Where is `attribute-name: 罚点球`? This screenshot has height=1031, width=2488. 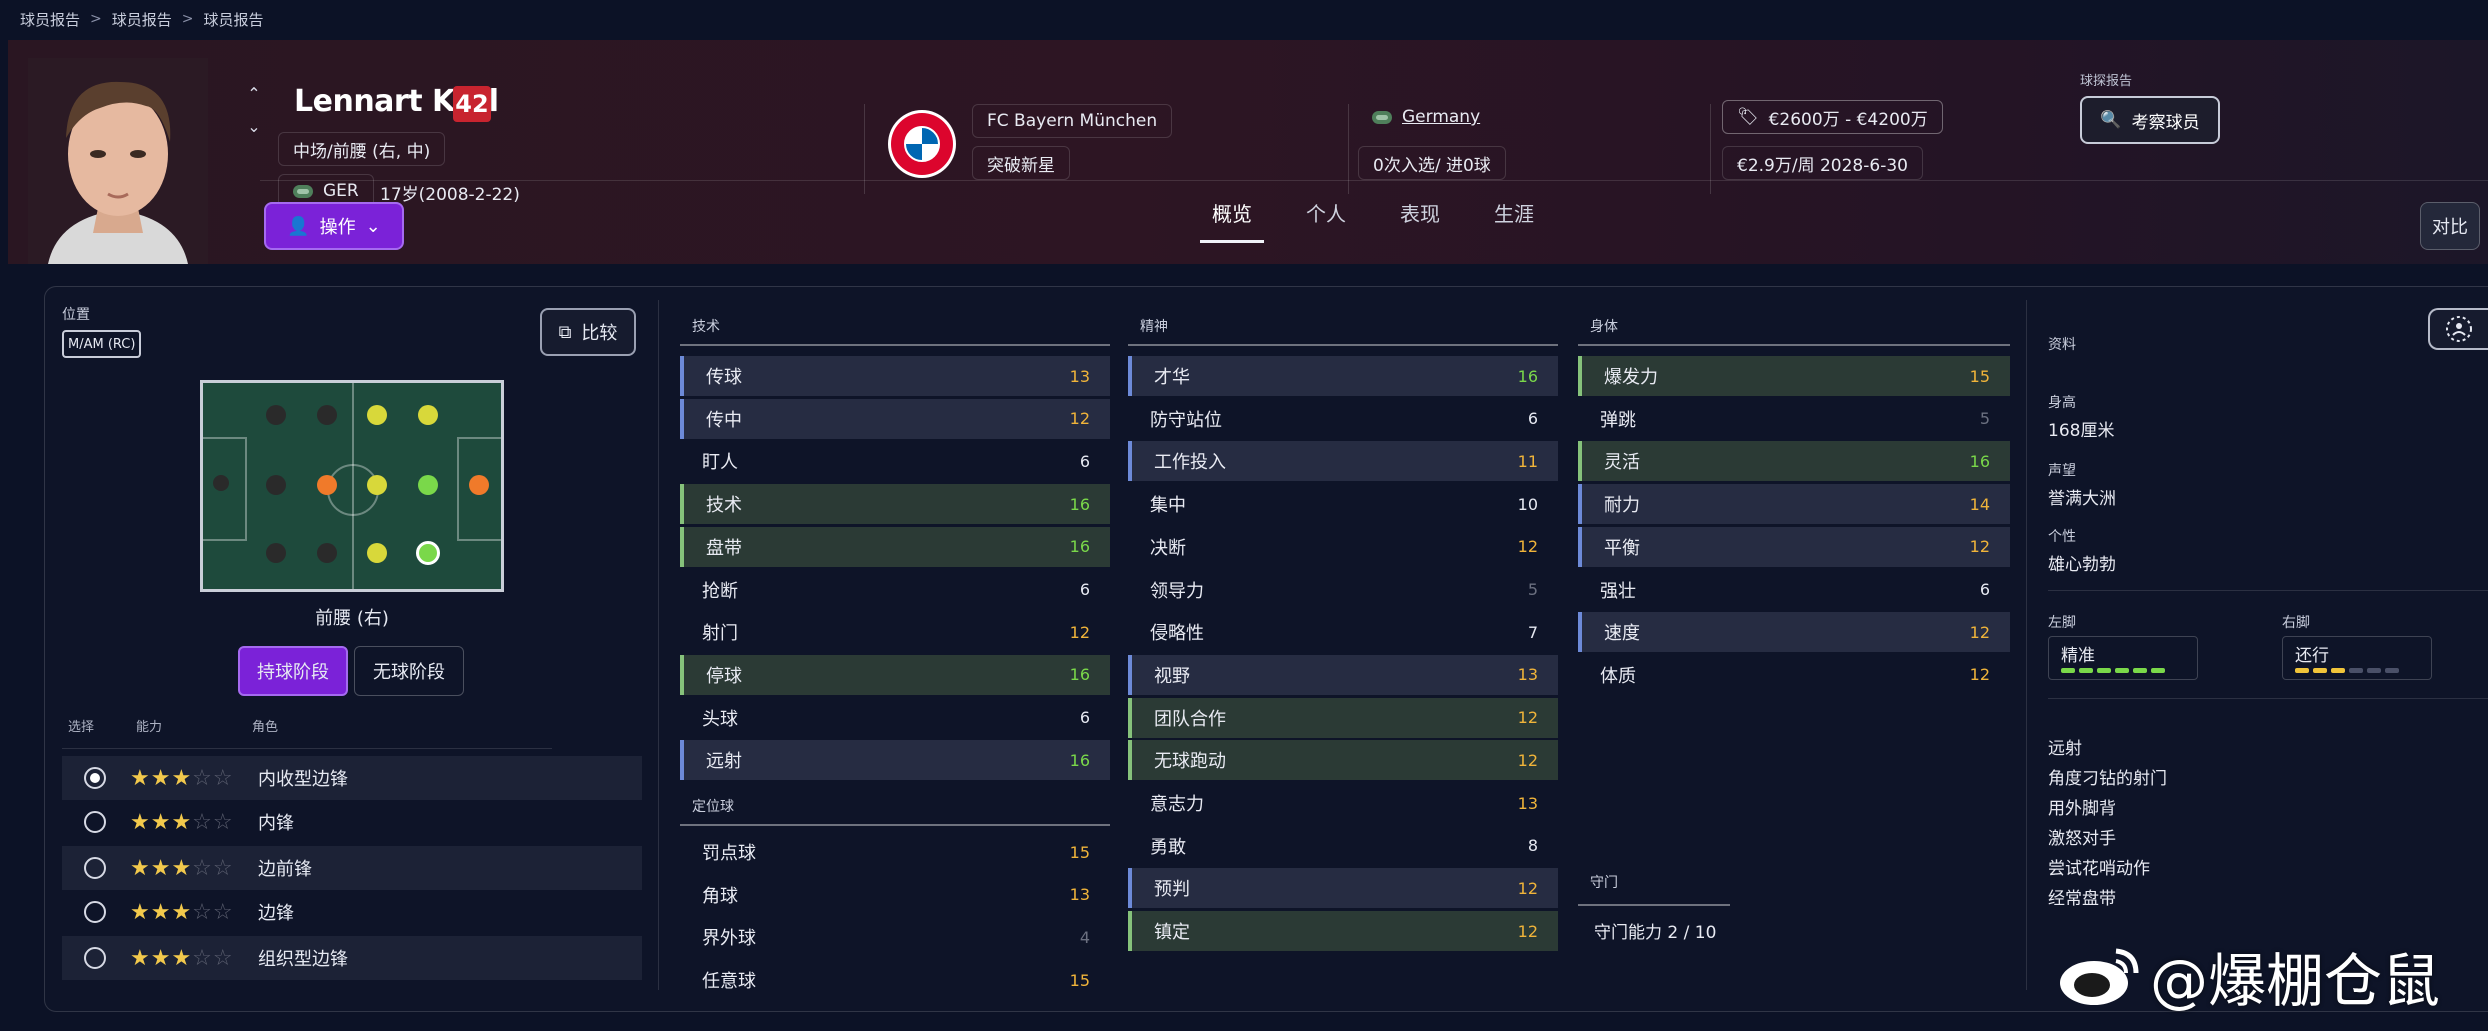 attribute-name: 罚点球 is located at coordinates (729, 853).